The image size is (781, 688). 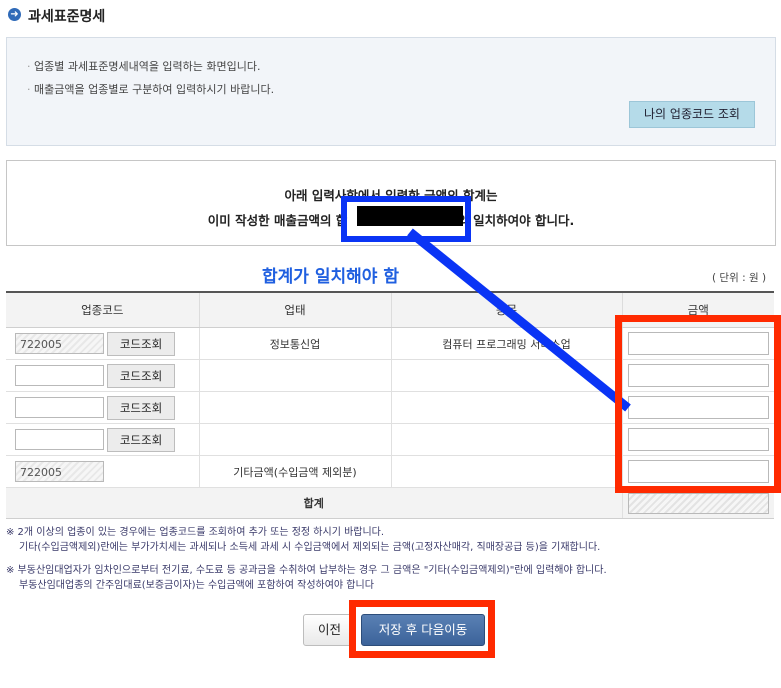 What do you see at coordinates (698, 404) in the screenshot?
I see `amount-highlight-box` at bounding box center [698, 404].